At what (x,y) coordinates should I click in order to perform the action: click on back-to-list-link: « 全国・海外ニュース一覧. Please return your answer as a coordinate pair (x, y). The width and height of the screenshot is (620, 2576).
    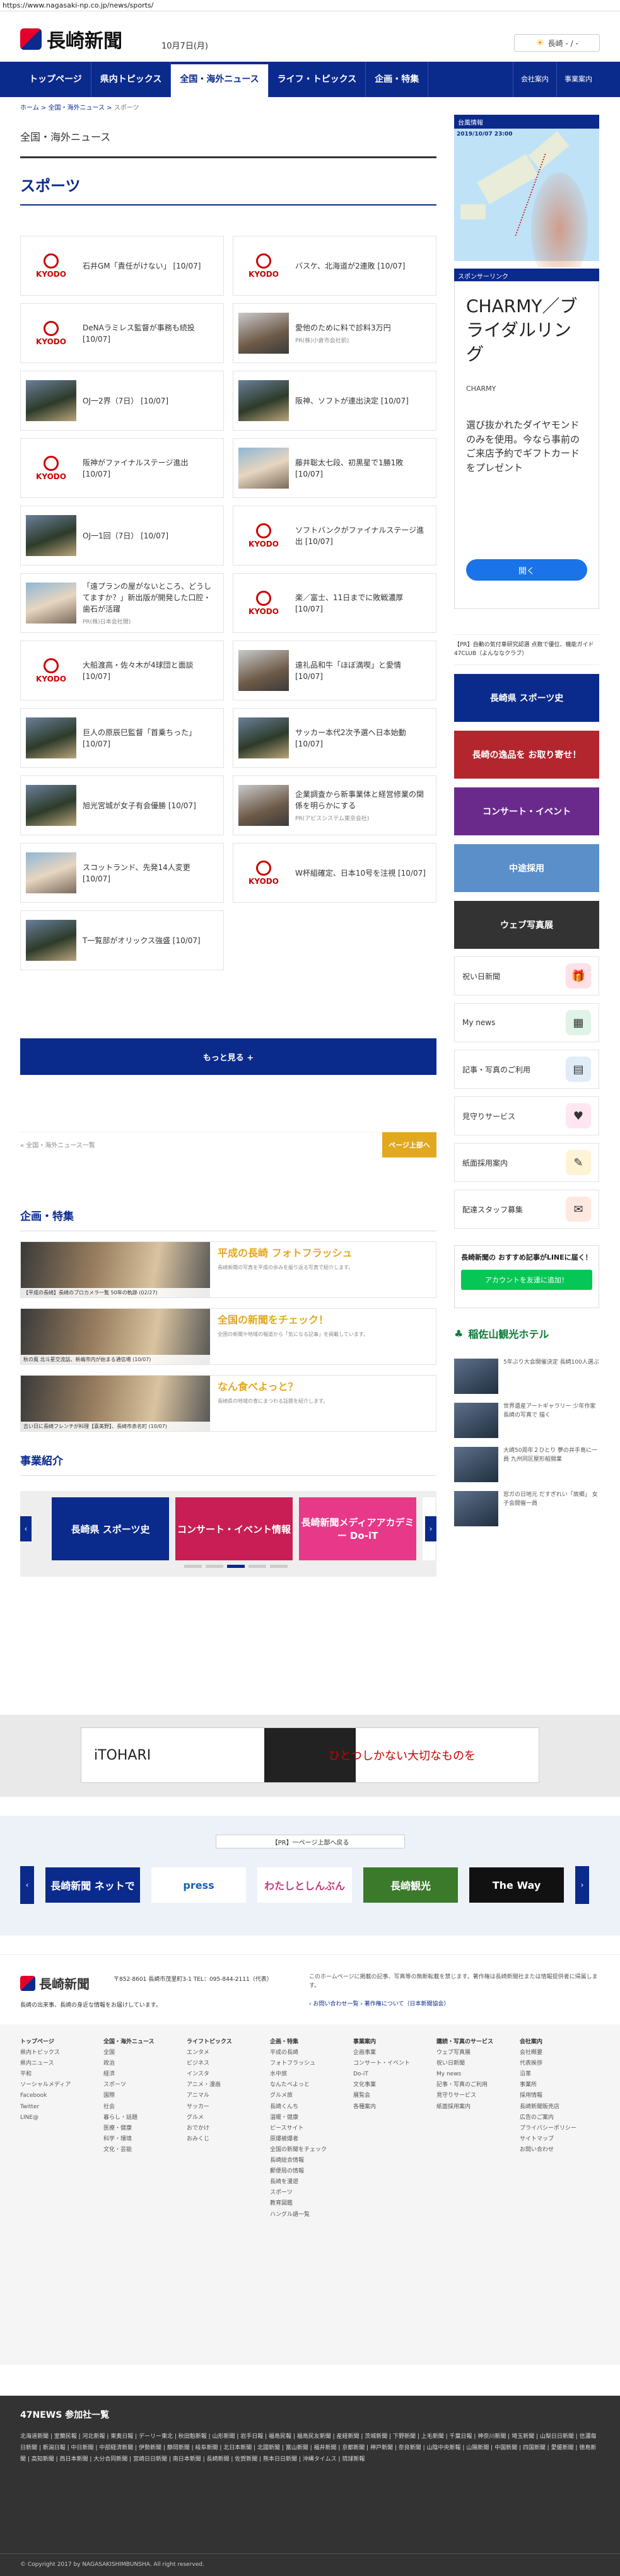
    Looking at the image, I should click on (57, 1144).